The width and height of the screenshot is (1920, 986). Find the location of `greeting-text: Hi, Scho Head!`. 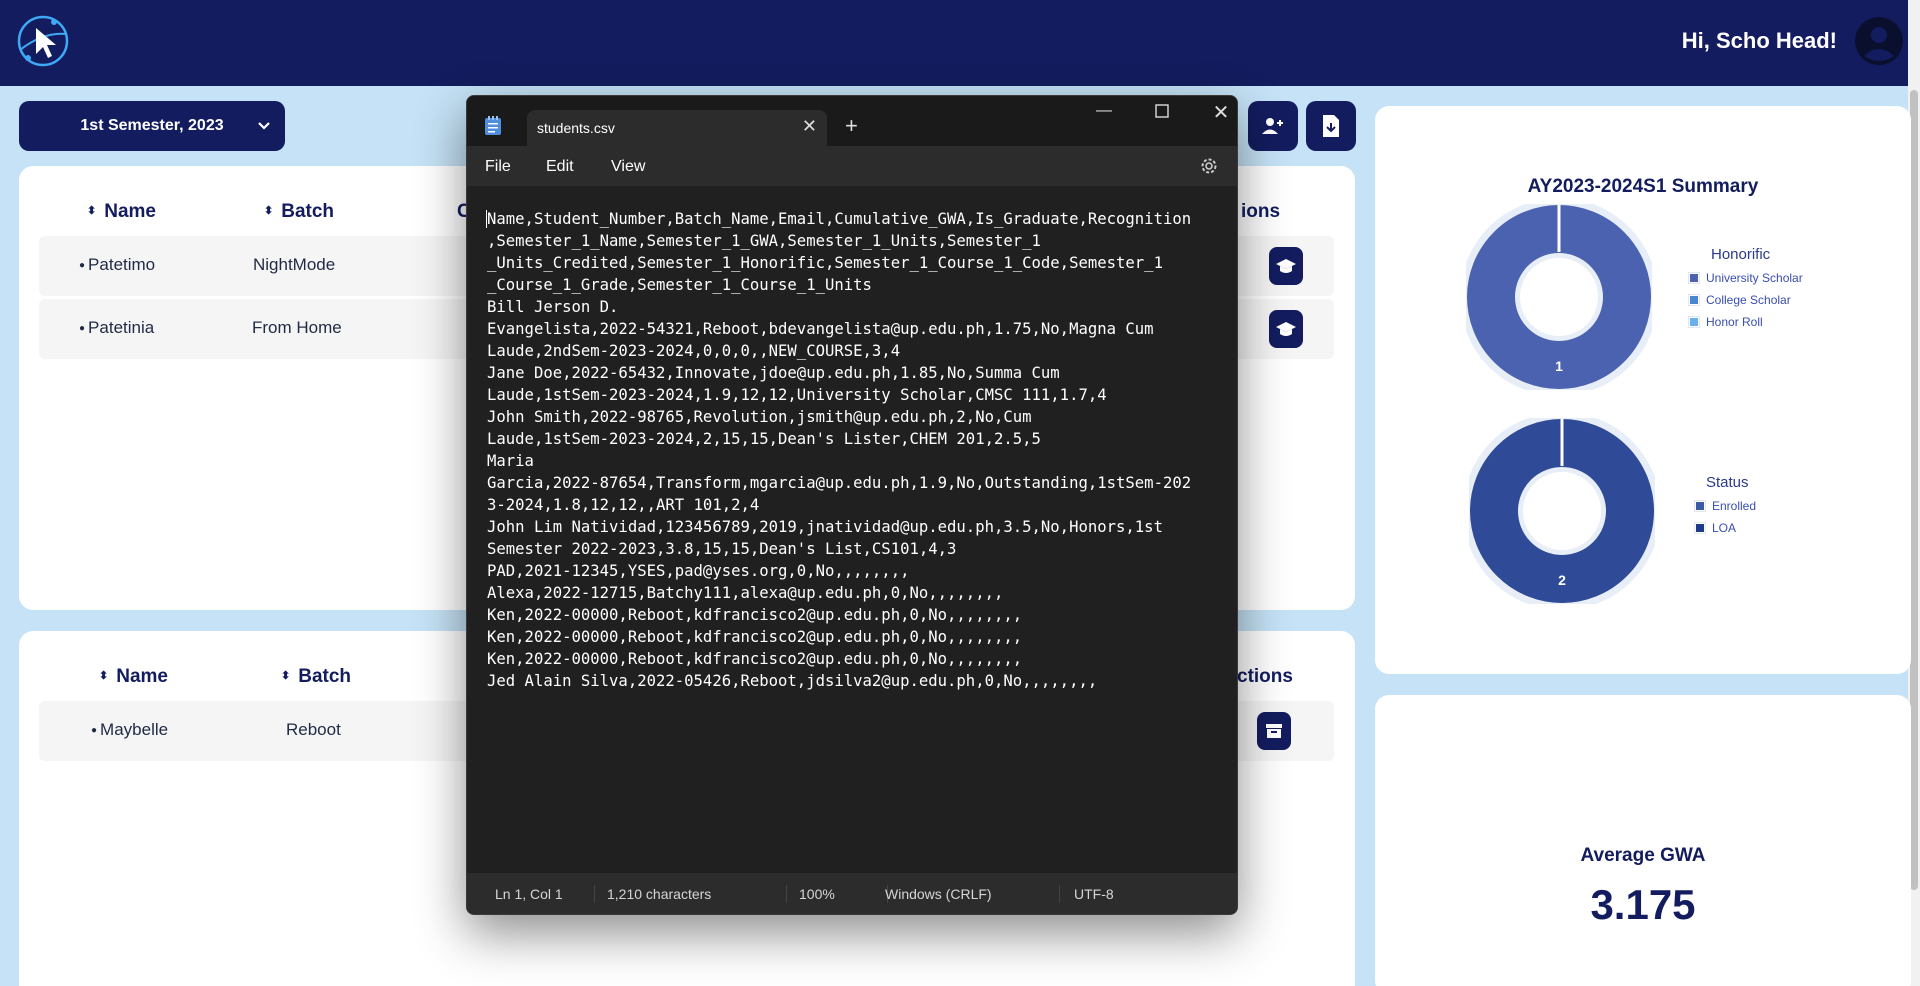

greeting-text: Hi, Scho Head! is located at coordinates (1759, 40).